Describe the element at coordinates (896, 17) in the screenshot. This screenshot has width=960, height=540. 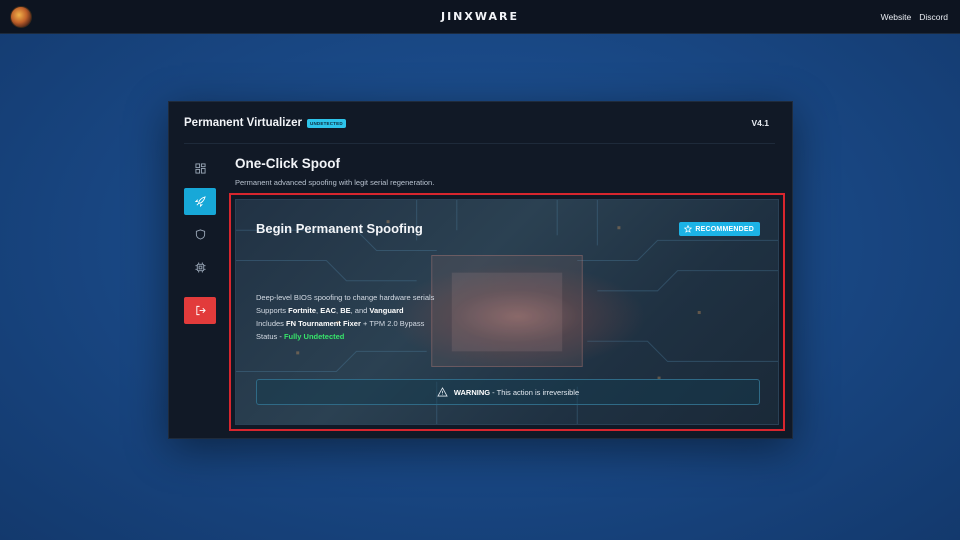
I see `website-link: Website` at that location.